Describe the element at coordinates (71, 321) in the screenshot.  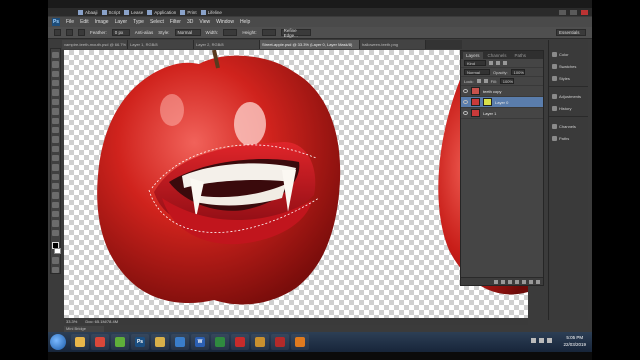
I see `zoom-level: 33.3%` at that location.